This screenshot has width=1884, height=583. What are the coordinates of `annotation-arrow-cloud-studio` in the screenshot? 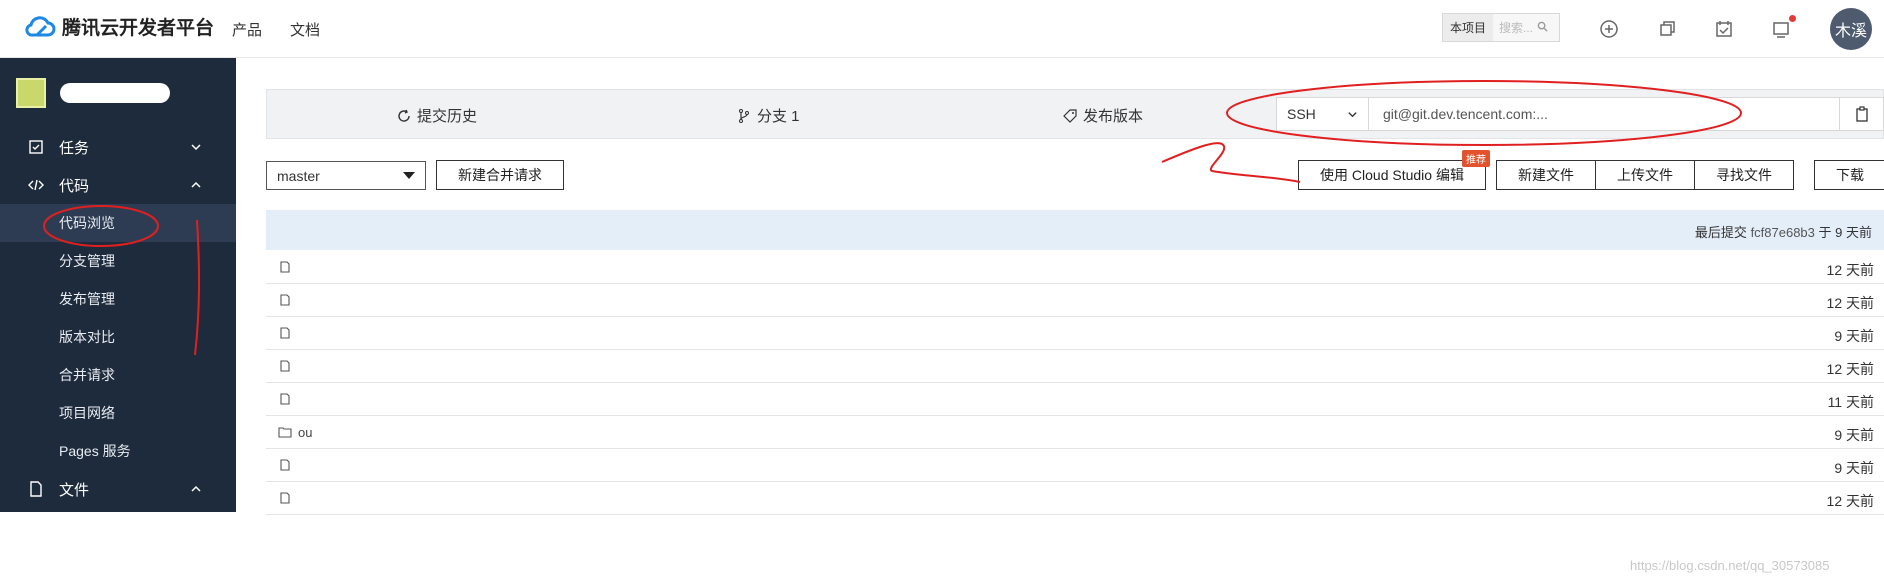 It's located at (1231, 162).